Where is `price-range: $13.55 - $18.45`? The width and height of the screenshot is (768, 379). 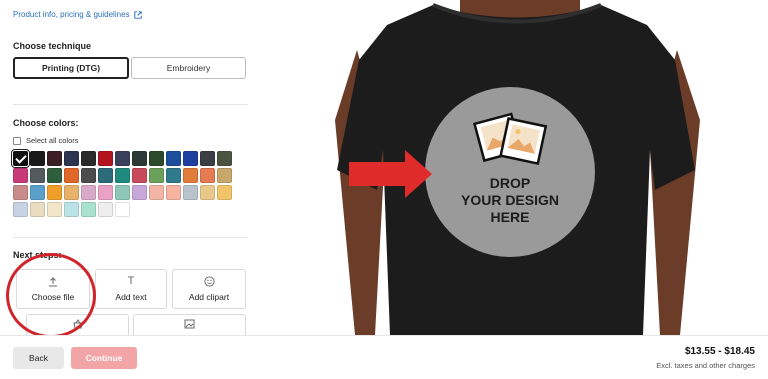 price-range: $13.55 - $18.45 is located at coordinates (719, 351).